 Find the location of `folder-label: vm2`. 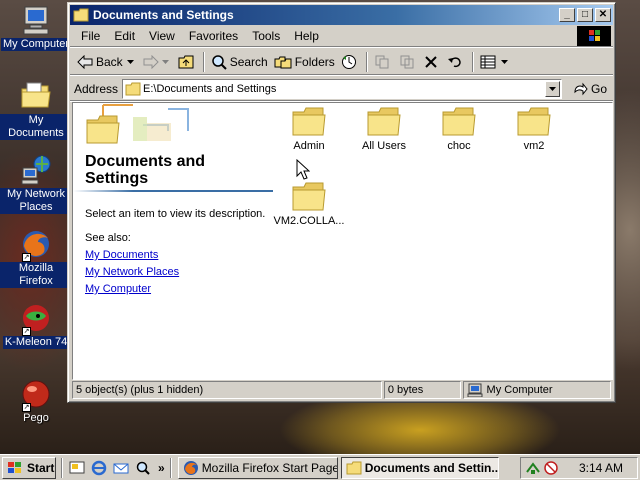

folder-label: vm2 is located at coordinates (534, 146).